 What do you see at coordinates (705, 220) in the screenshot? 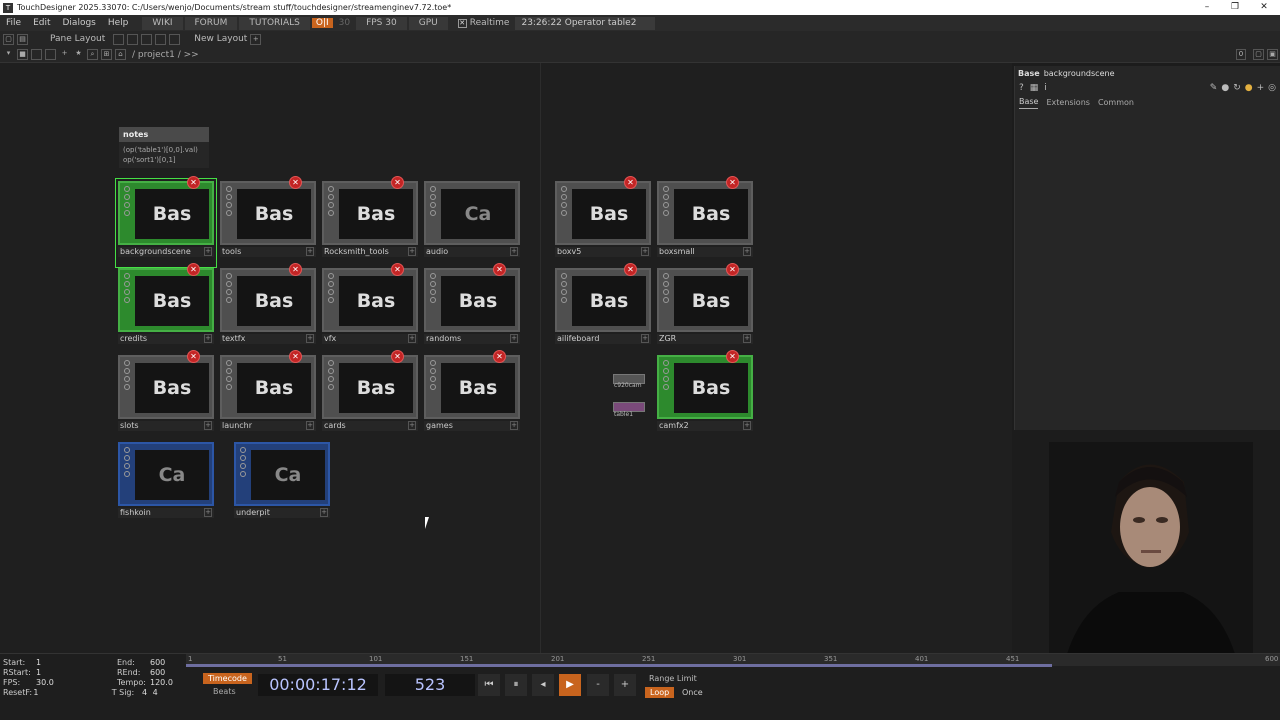
I see `operator-boxsmall: Bas boxsmall + ✕` at bounding box center [705, 220].